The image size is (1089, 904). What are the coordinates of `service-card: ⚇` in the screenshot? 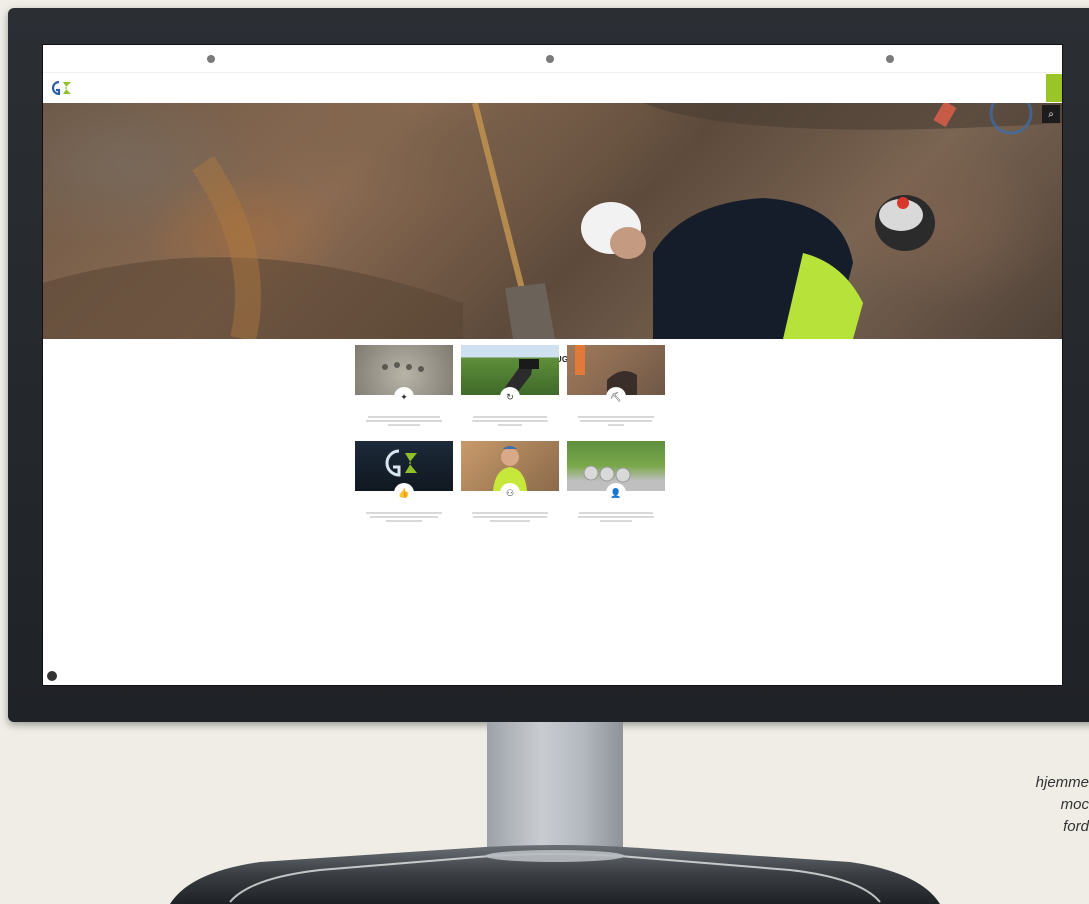 It's located at (510, 484).